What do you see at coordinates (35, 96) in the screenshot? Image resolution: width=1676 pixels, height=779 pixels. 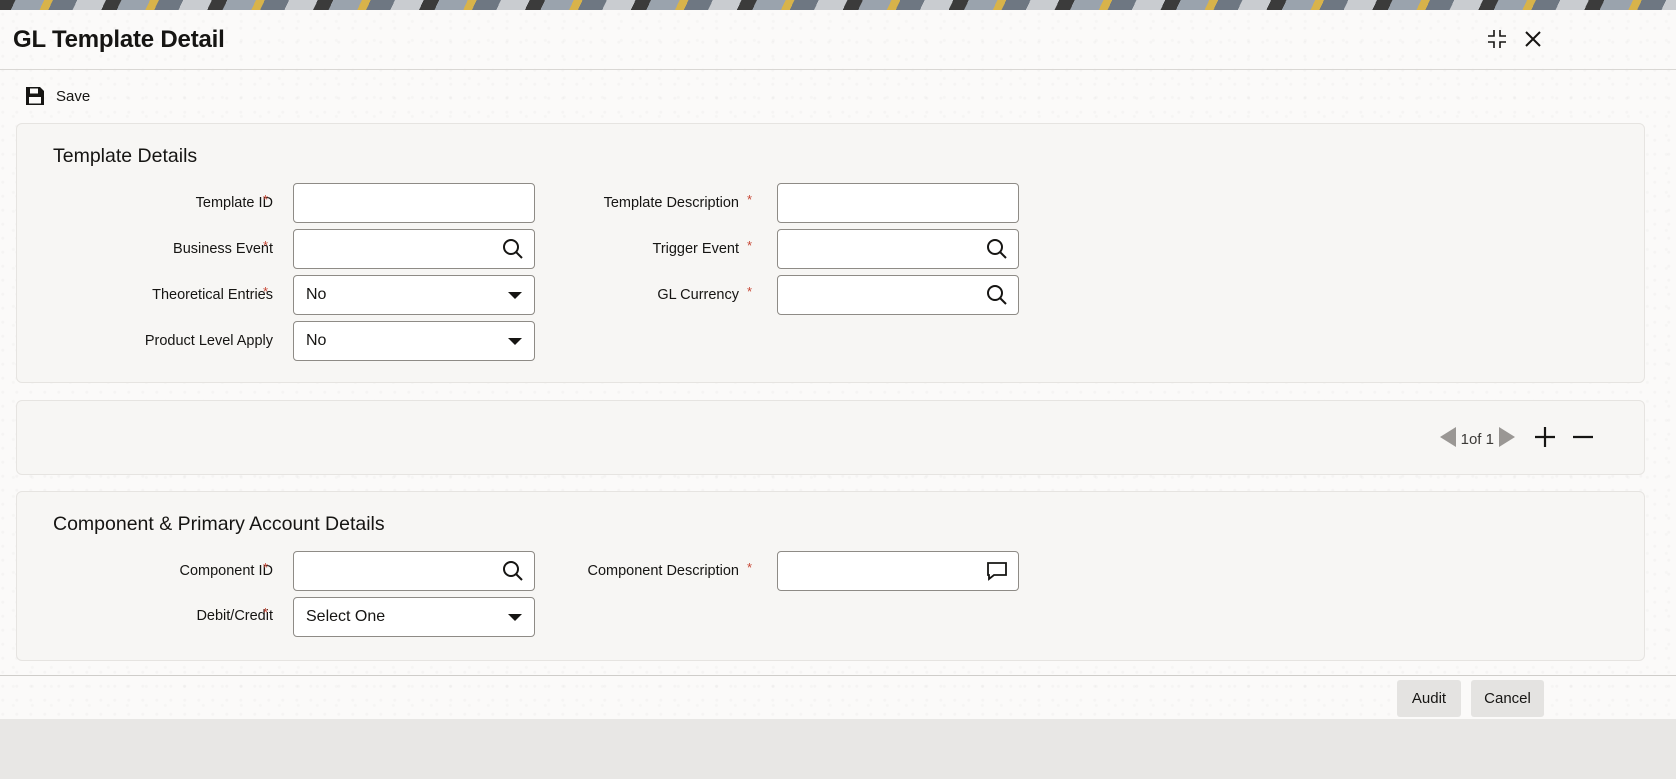 I see `floppy-disk-icon` at bounding box center [35, 96].